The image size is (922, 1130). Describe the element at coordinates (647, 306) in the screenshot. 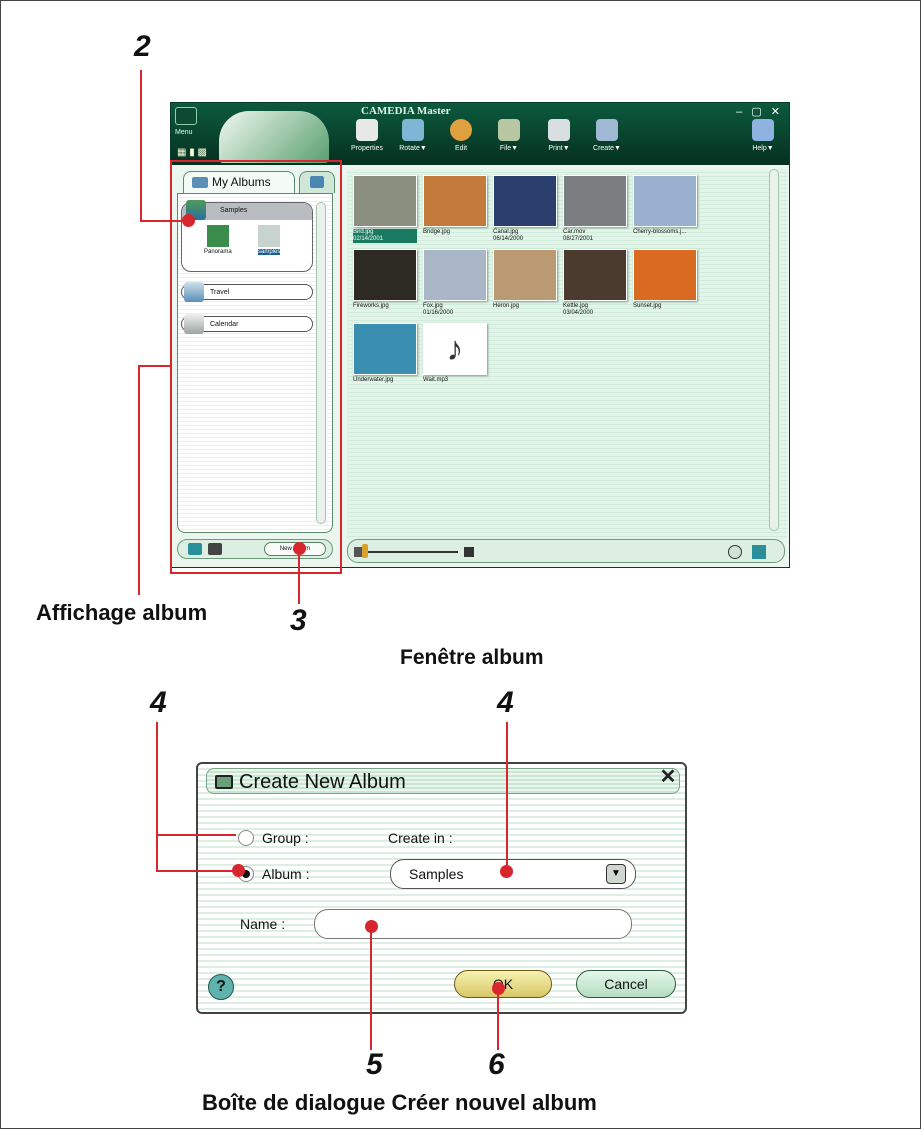

I see `thumbnail-name: Sunset.jpg` at that location.